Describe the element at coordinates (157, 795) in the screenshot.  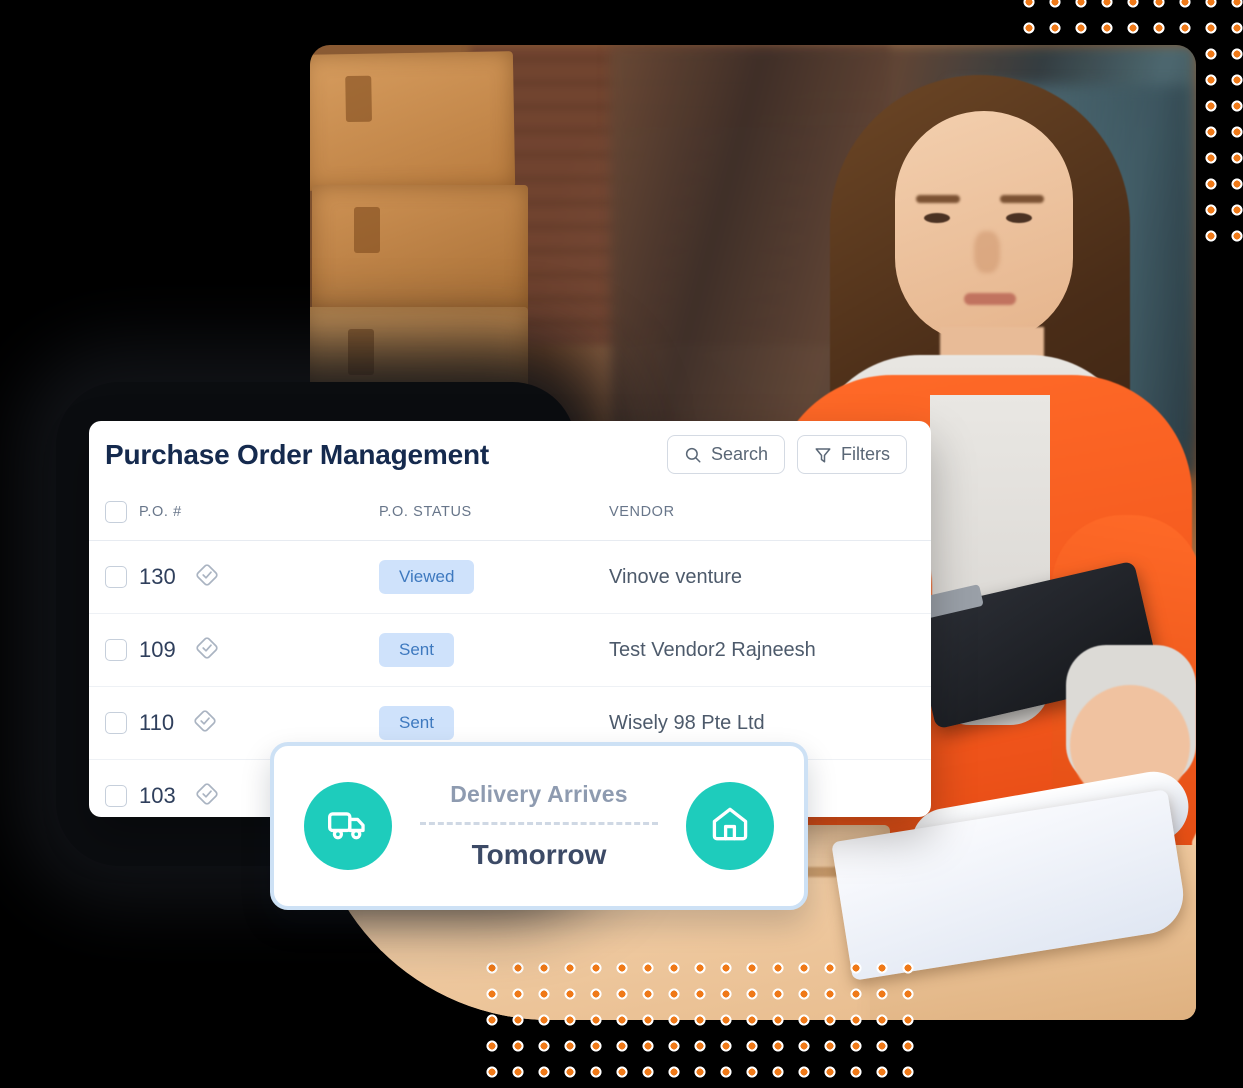
I see `po-number: 103` at that location.